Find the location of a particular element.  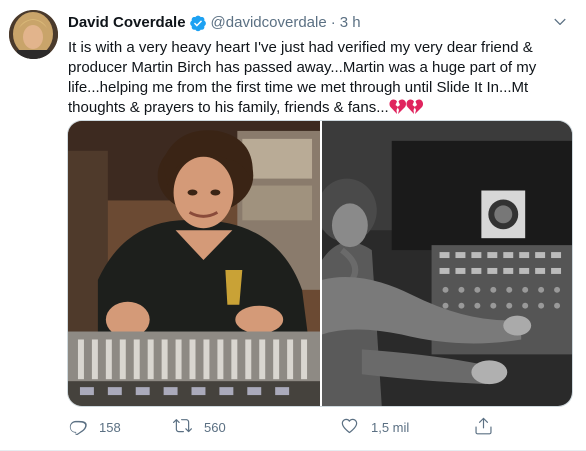

reply-button: 158 is located at coordinates (94, 427).